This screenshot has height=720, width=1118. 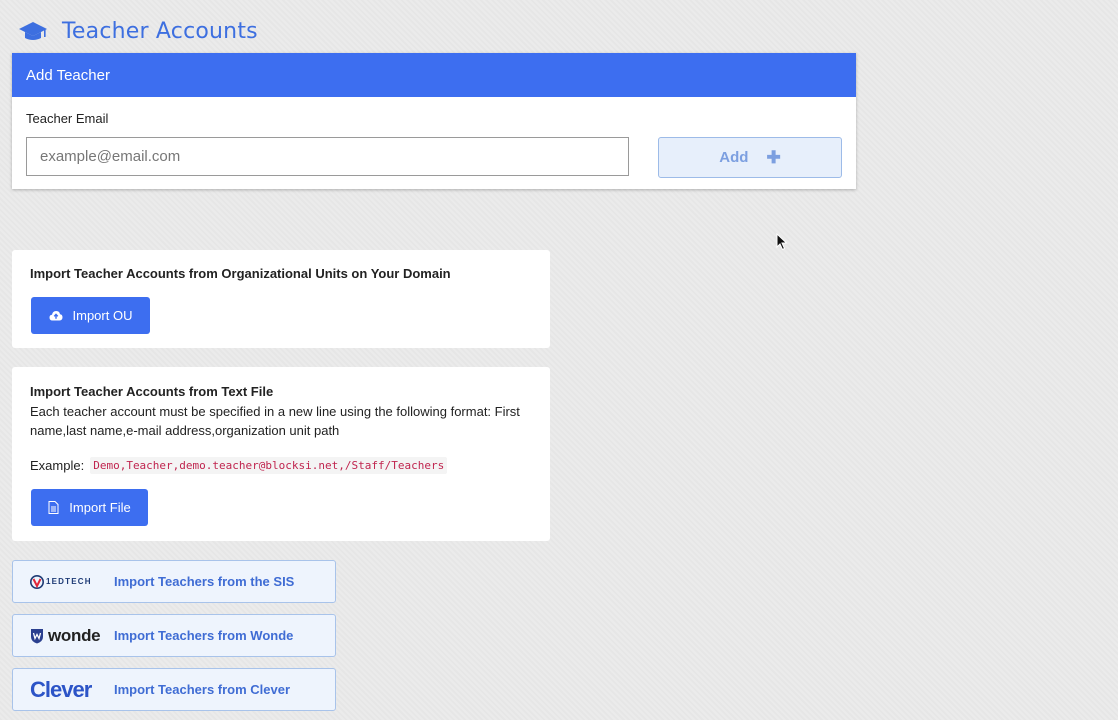 I want to click on teacher-email-label: Teacher Email, so click(x=67, y=118).